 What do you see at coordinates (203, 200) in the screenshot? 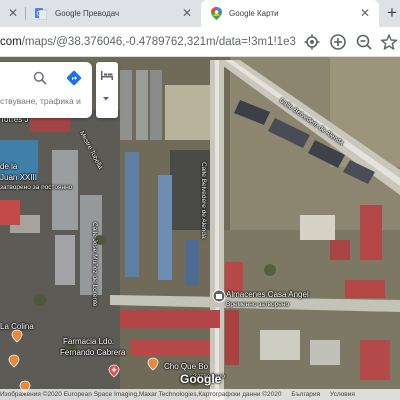
I see `map-label-street: Calle Belvedere de Alenda` at bounding box center [203, 200].